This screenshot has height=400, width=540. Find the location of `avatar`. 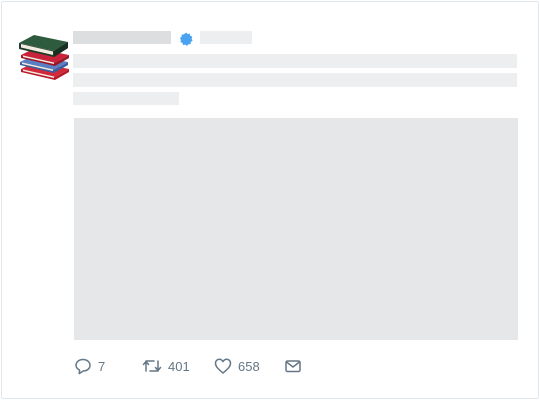

avatar is located at coordinates (44, 55).